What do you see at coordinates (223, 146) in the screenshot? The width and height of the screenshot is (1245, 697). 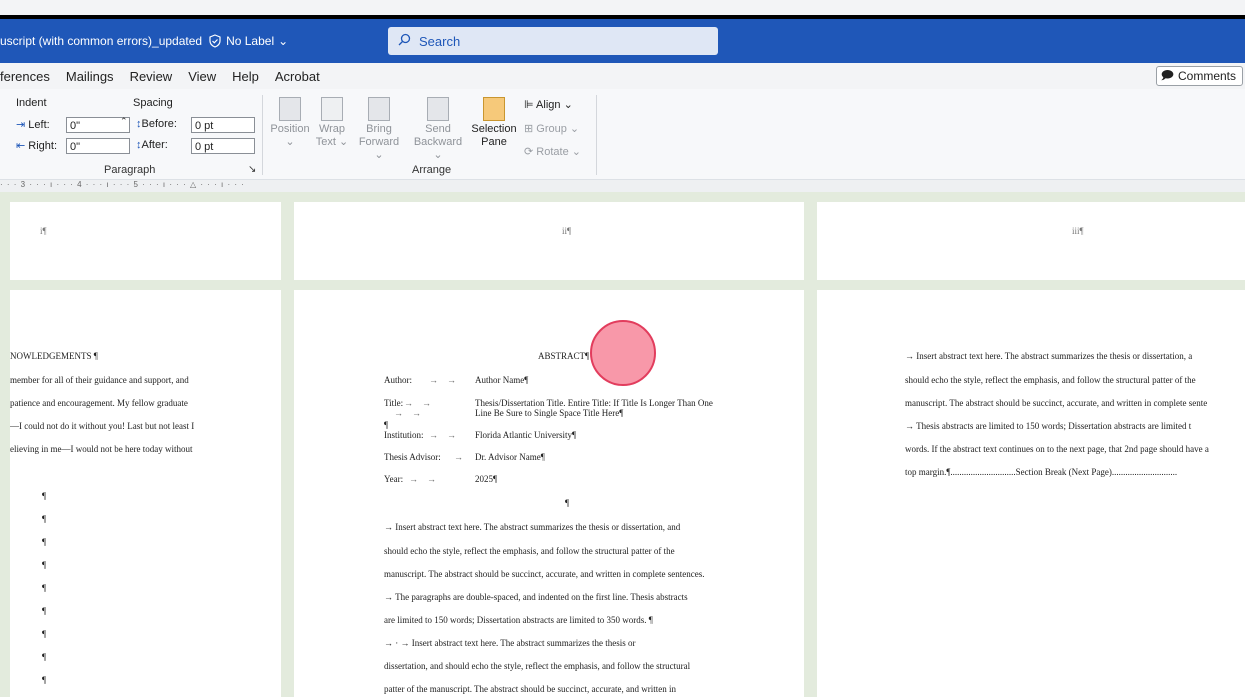 I see `spacing-after-input: 0 pt` at bounding box center [223, 146].